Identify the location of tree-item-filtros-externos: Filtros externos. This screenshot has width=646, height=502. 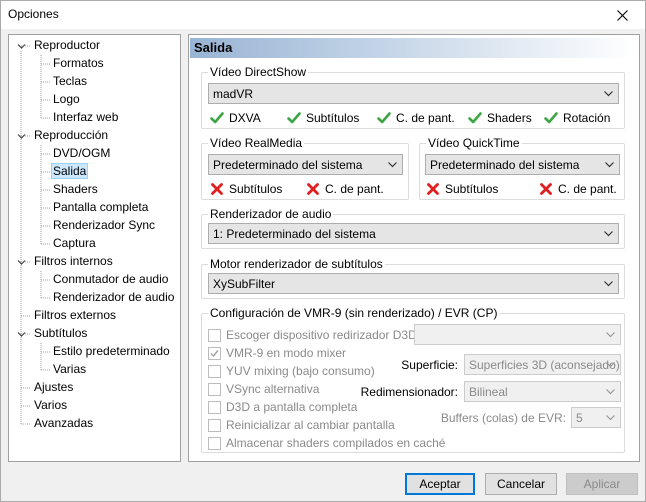
(75, 315).